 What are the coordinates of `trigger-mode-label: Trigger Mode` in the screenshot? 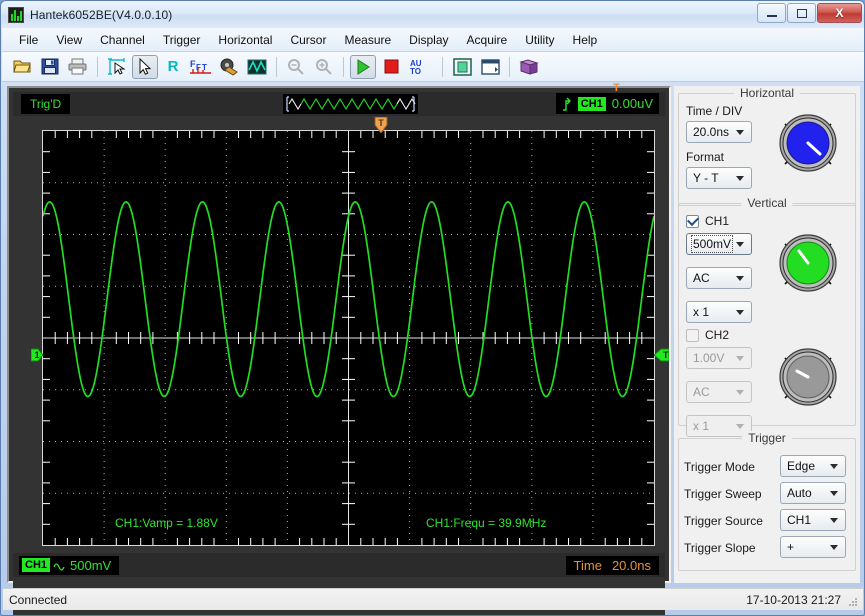 It's located at (719, 467).